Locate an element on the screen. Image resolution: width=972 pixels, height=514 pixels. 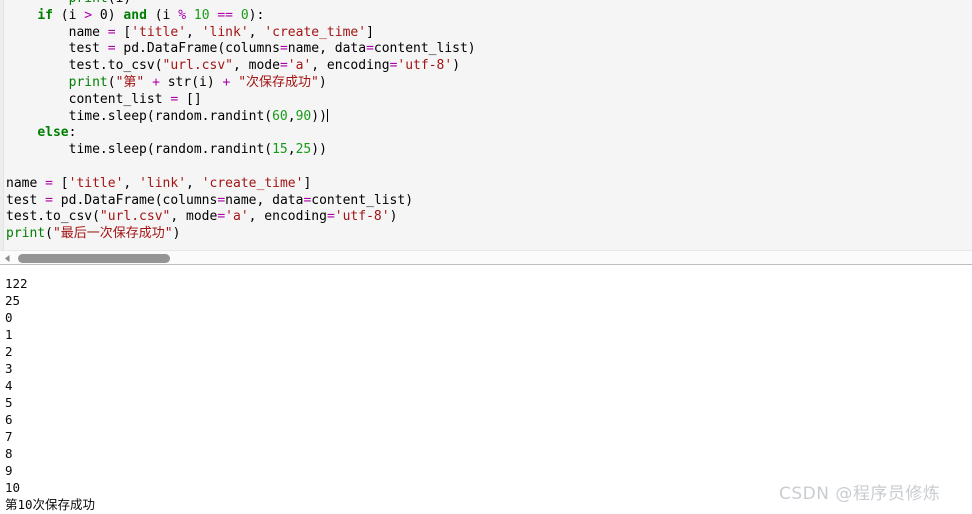
line-print-save: print("第" + str(i) + "次保存成功") is located at coordinates (241, 83).